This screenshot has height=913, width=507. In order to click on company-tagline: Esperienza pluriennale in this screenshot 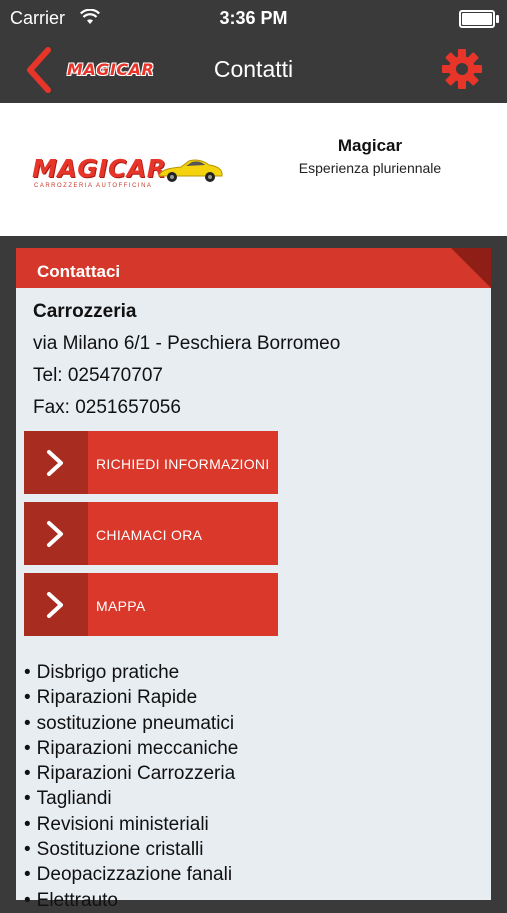, I will do `click(370, 168)`.